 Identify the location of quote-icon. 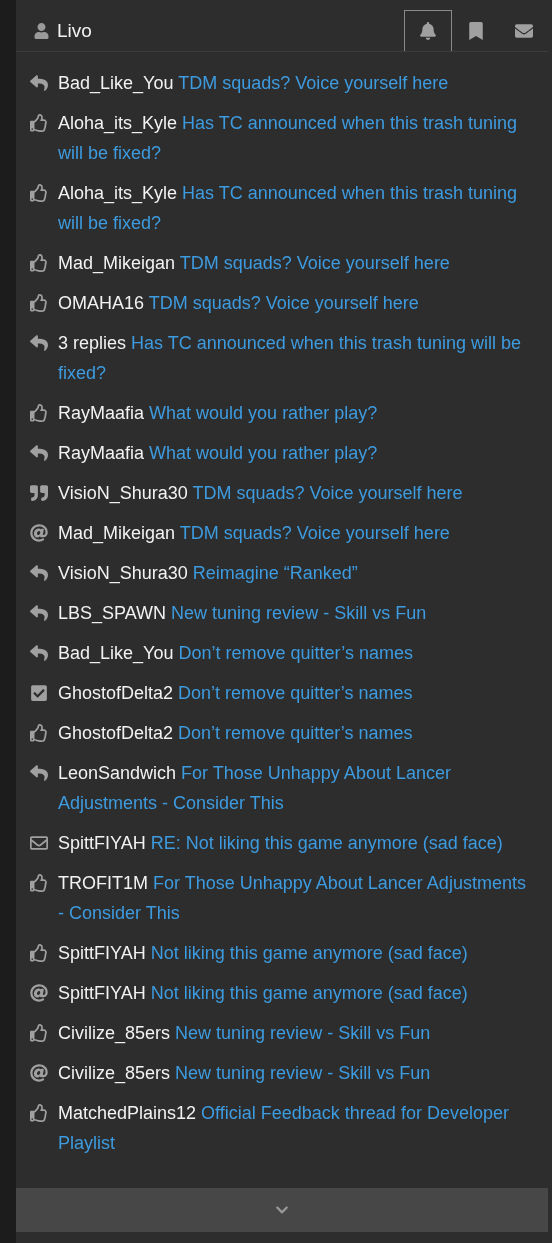
(39, 493).